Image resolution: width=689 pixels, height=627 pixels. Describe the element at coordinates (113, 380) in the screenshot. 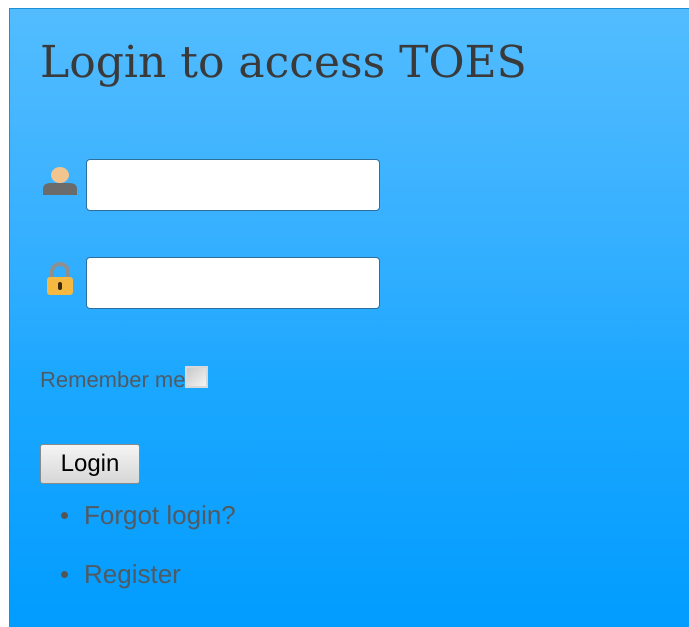

I see `remember-label: Remember me` at that location.